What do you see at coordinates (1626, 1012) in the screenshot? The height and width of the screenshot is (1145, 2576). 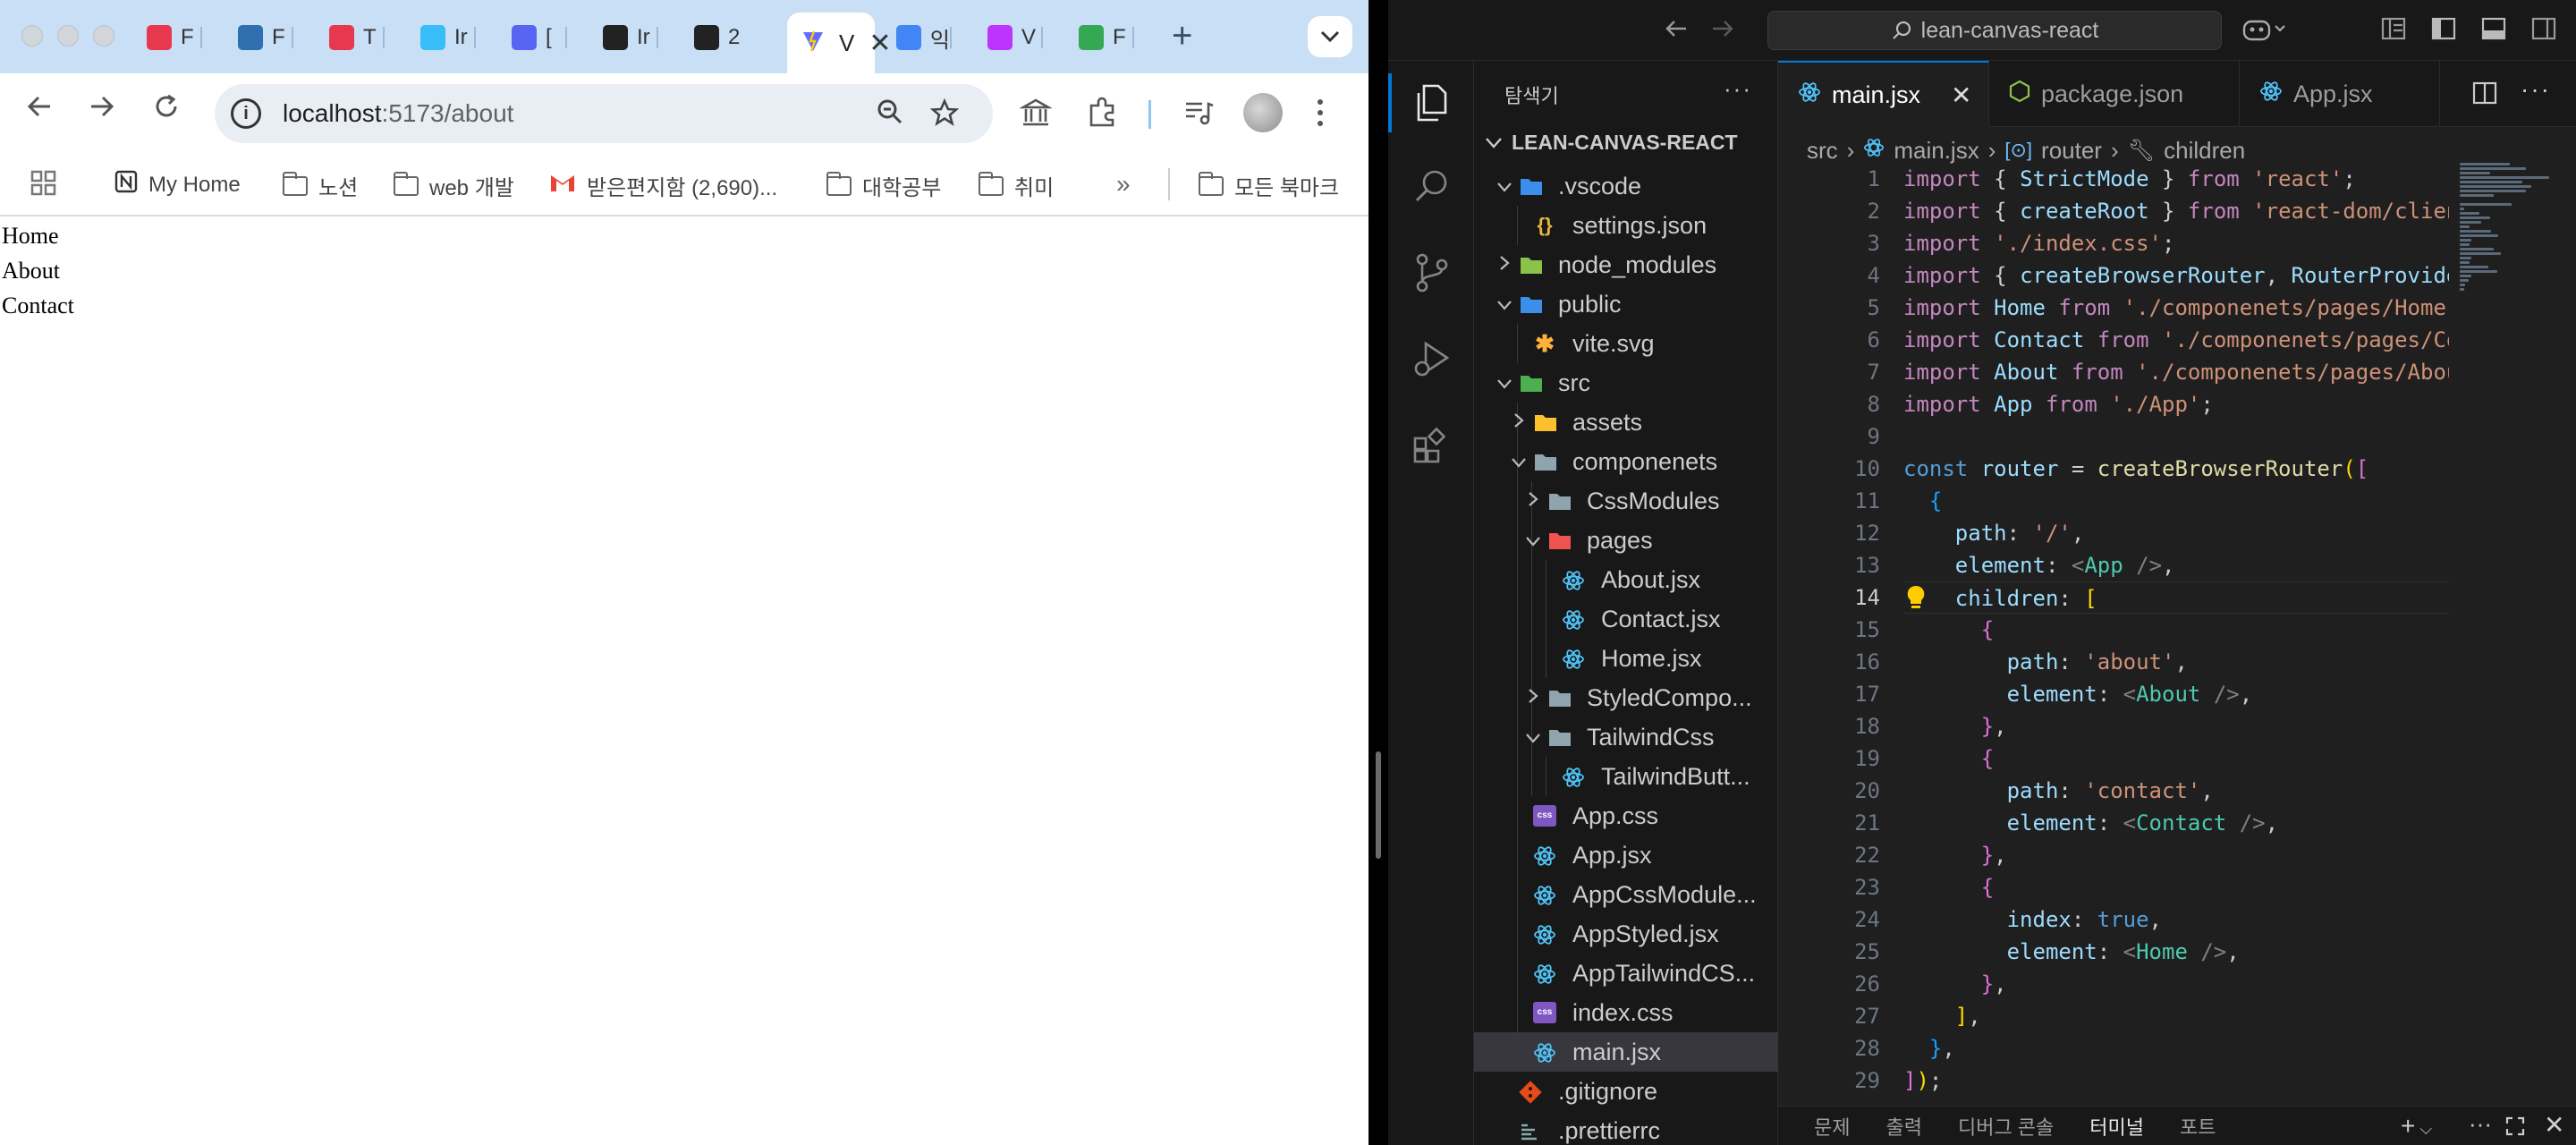 I see `tree-file: css index.css` at bounding box center [1626, 1012].